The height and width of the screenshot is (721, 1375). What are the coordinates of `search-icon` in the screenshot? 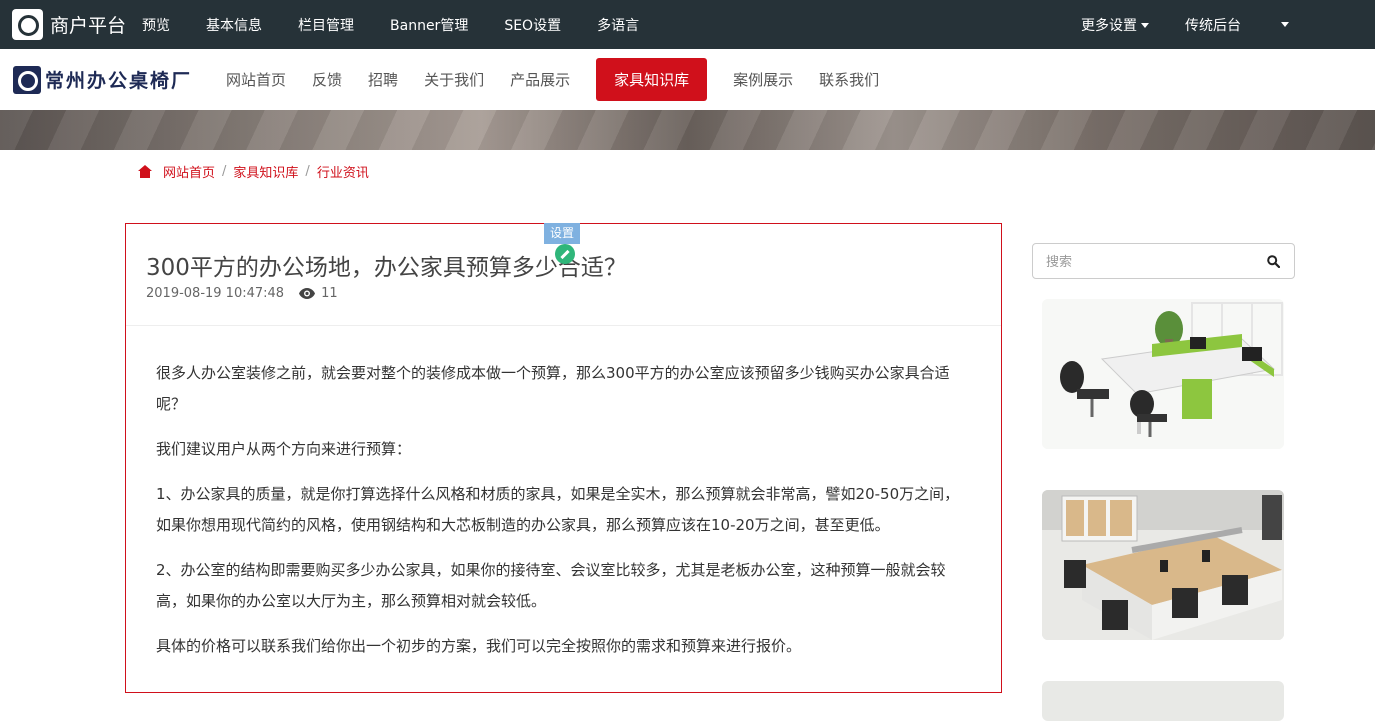 It's located at (1273, 261).